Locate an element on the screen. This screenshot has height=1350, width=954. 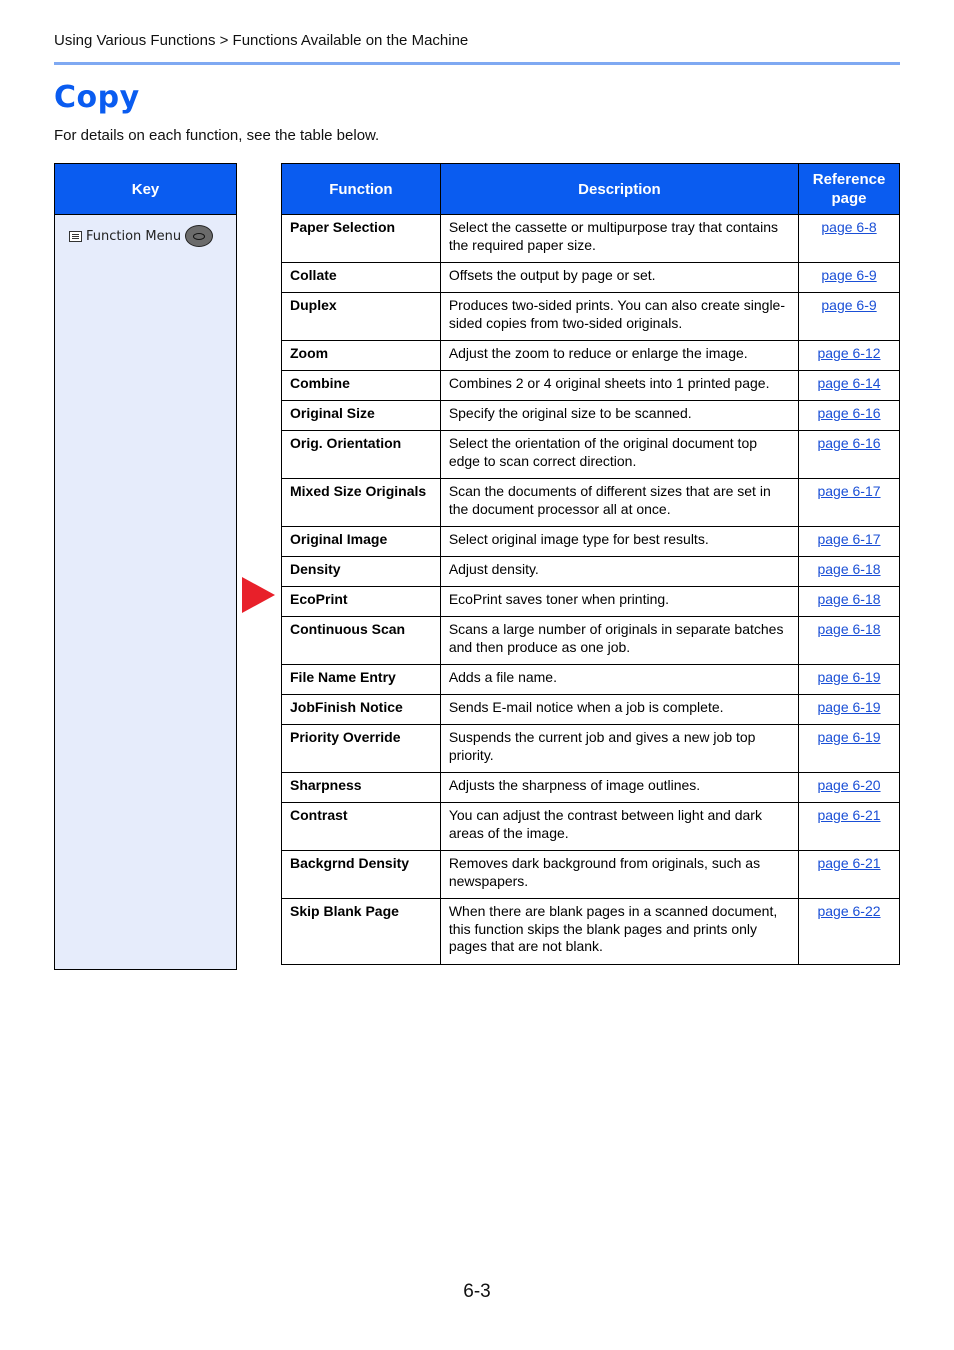
key-header: Key is located at coordinates (145, 189).